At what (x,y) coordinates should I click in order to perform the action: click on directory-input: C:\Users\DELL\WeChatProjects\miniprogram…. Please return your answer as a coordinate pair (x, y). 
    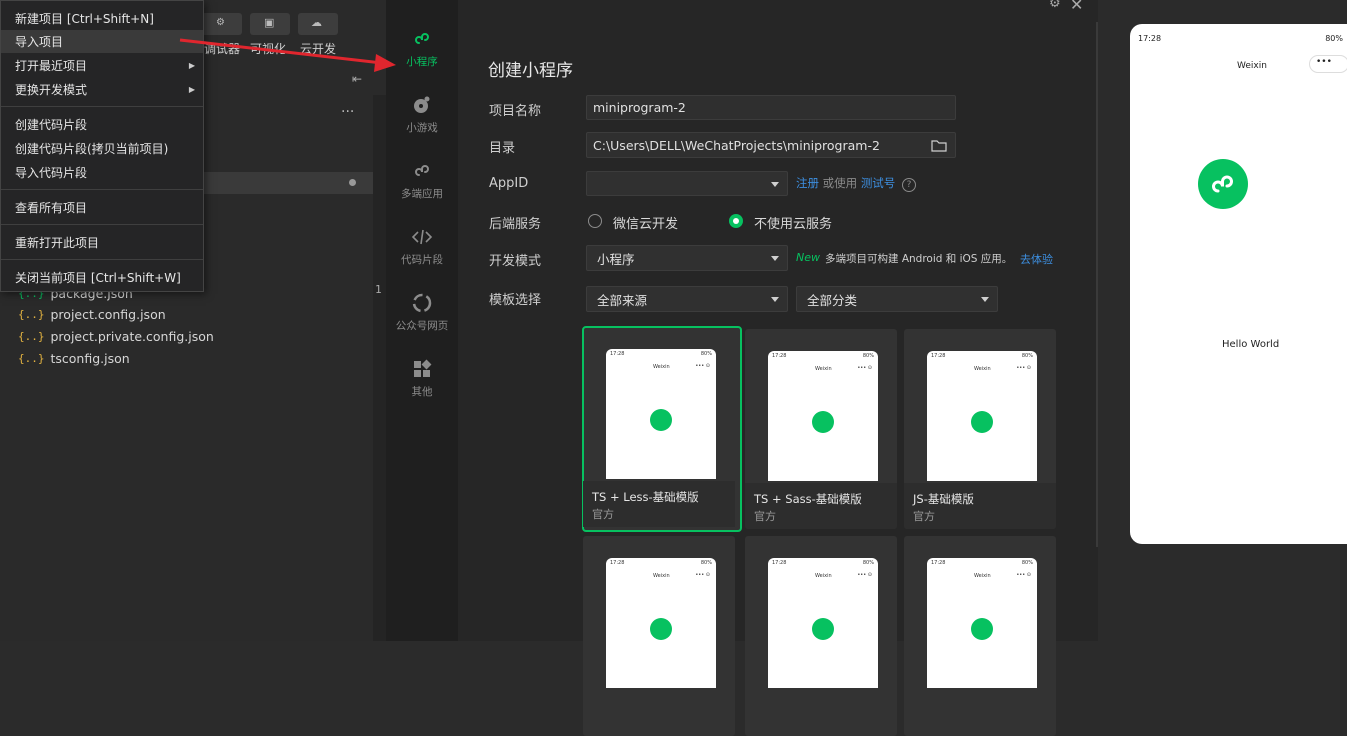
    Looking at the image, I should click on (771, 145).